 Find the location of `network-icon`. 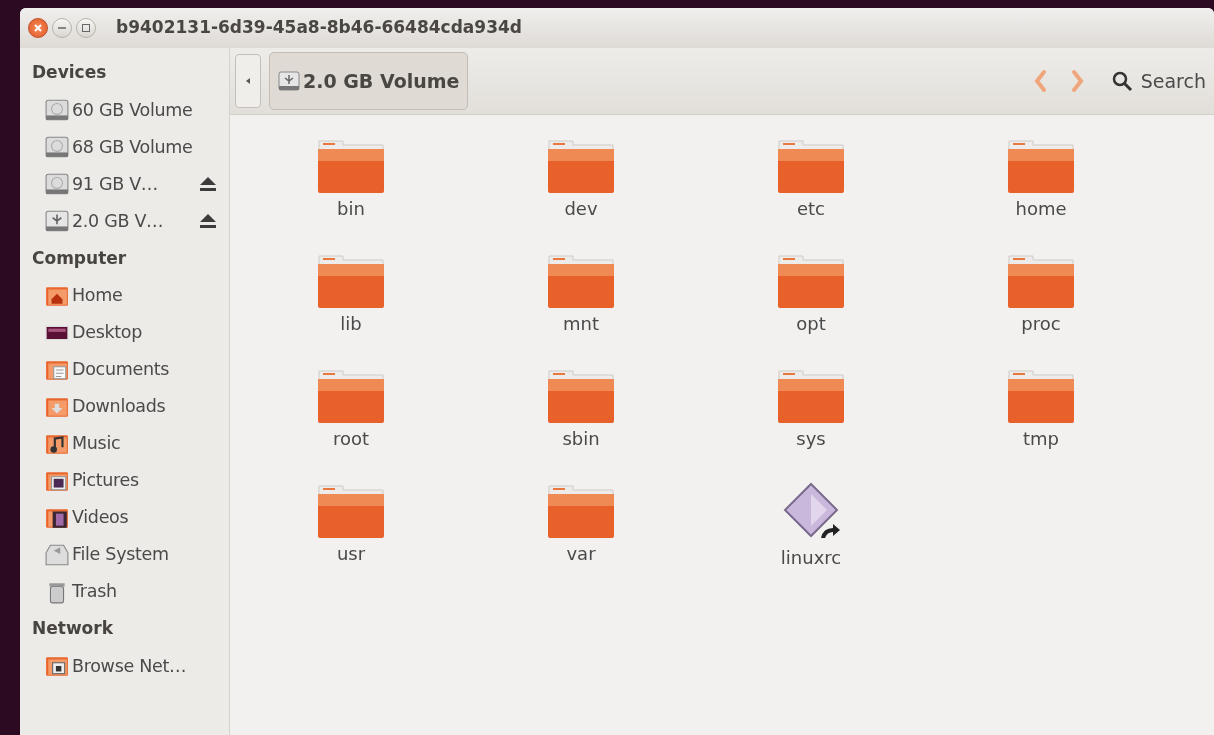

network-icon is located at coordinates (57, 666).